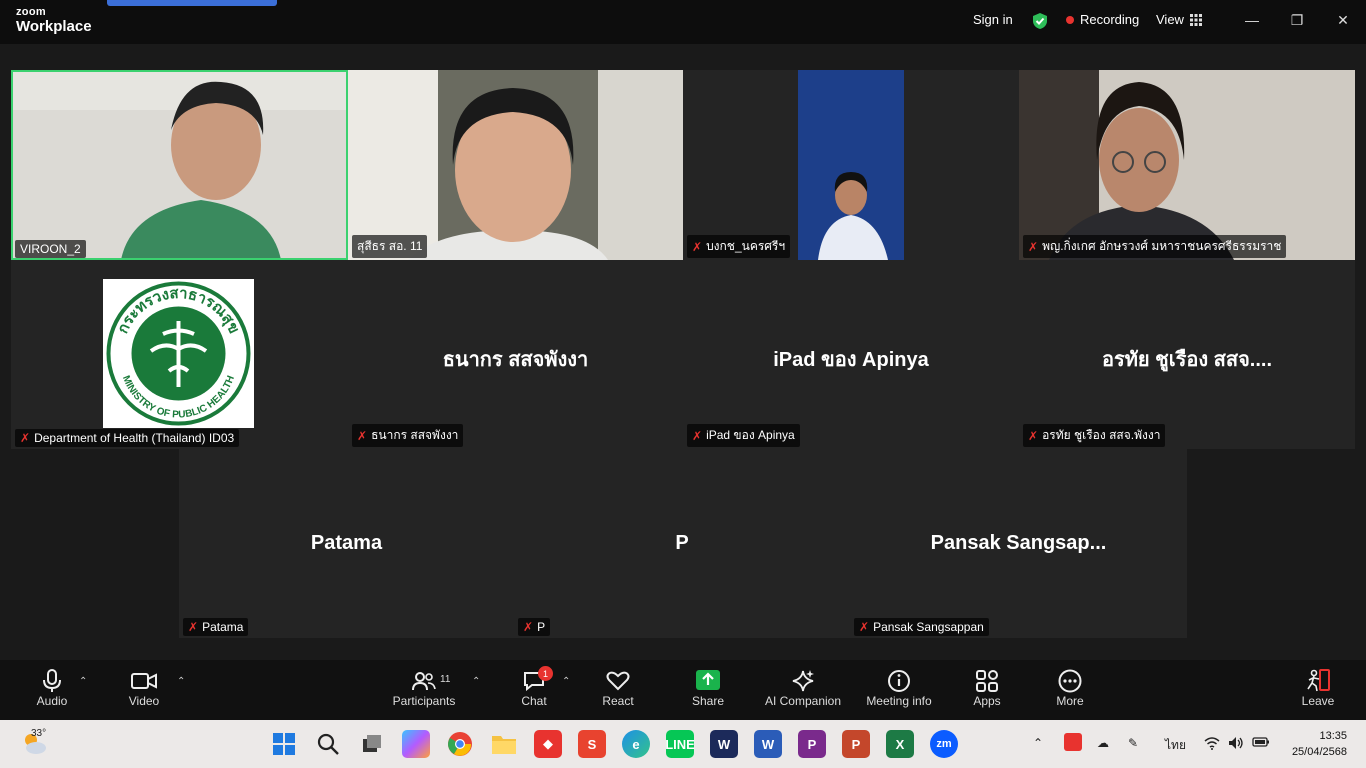 The height and width of the screenshot is (768, 1366). I want to click on recording-indicator: Recording, so click(1102, 19).